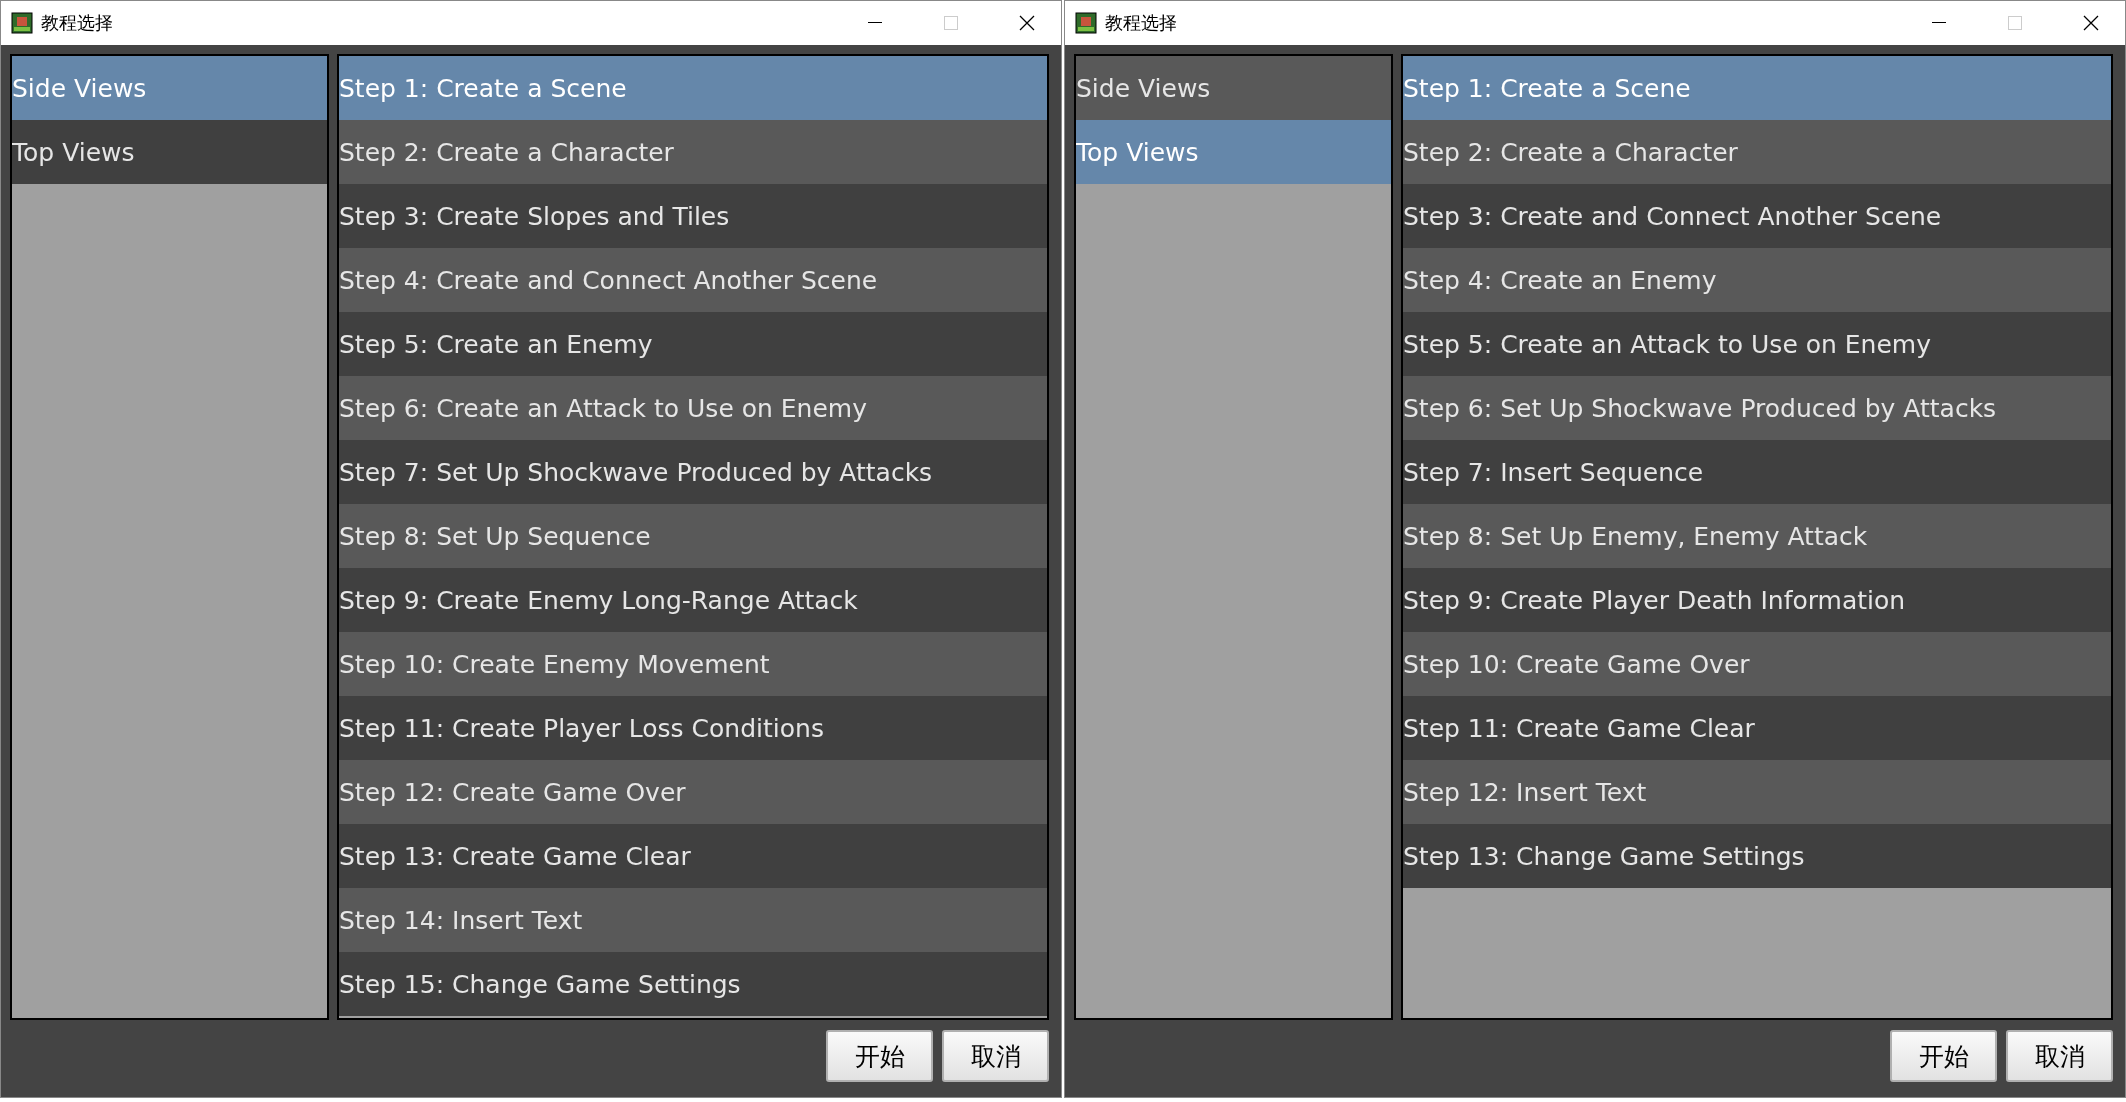 The width and height of the screenshot is (2126, 1102). Describe the element at coordinates (693, 472) in the screenshot. I see `step-item: Step 7: Set Up Shockwave Produced by Attacks` at that location.